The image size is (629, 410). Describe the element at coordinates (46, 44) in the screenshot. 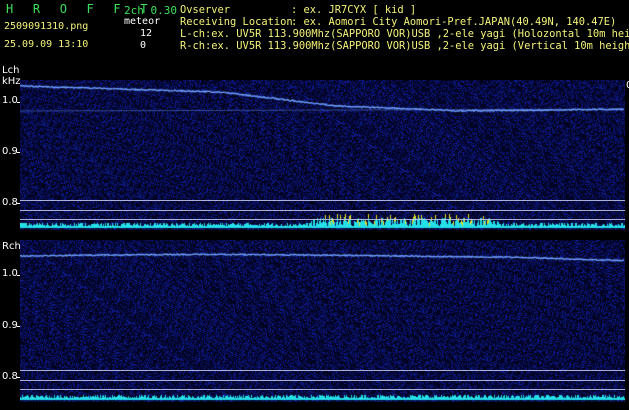

I see `datetime-label: 25.09.09 13:10` at that location.